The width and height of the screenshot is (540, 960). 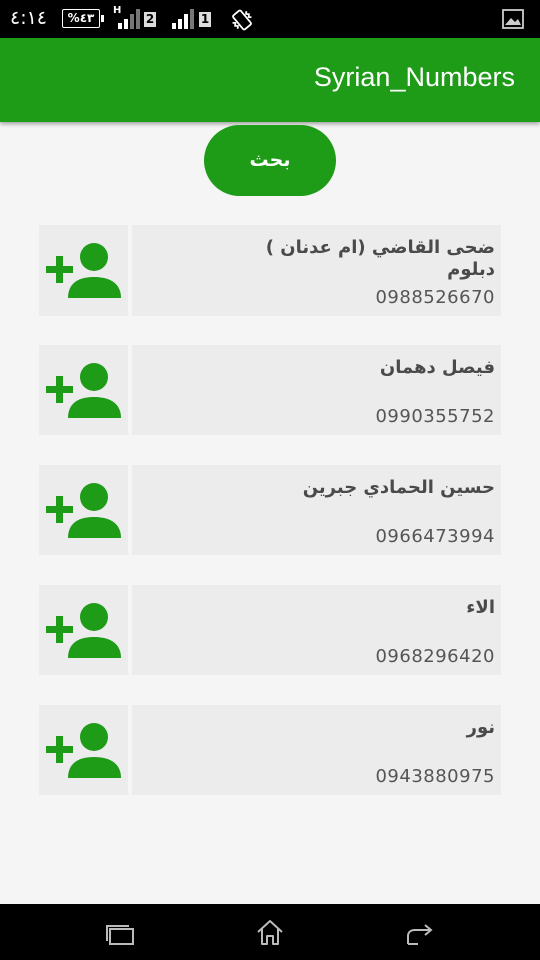 What do you see at coordinates (435, 776) in the screenshot?
I see `contact-phone: 0943880975` at bounding box center [435, 776].